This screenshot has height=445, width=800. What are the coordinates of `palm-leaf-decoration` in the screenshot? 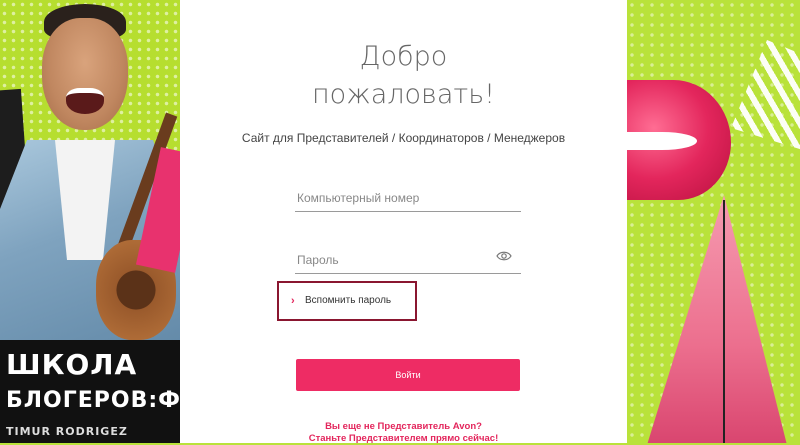 It's located at (765, 95).